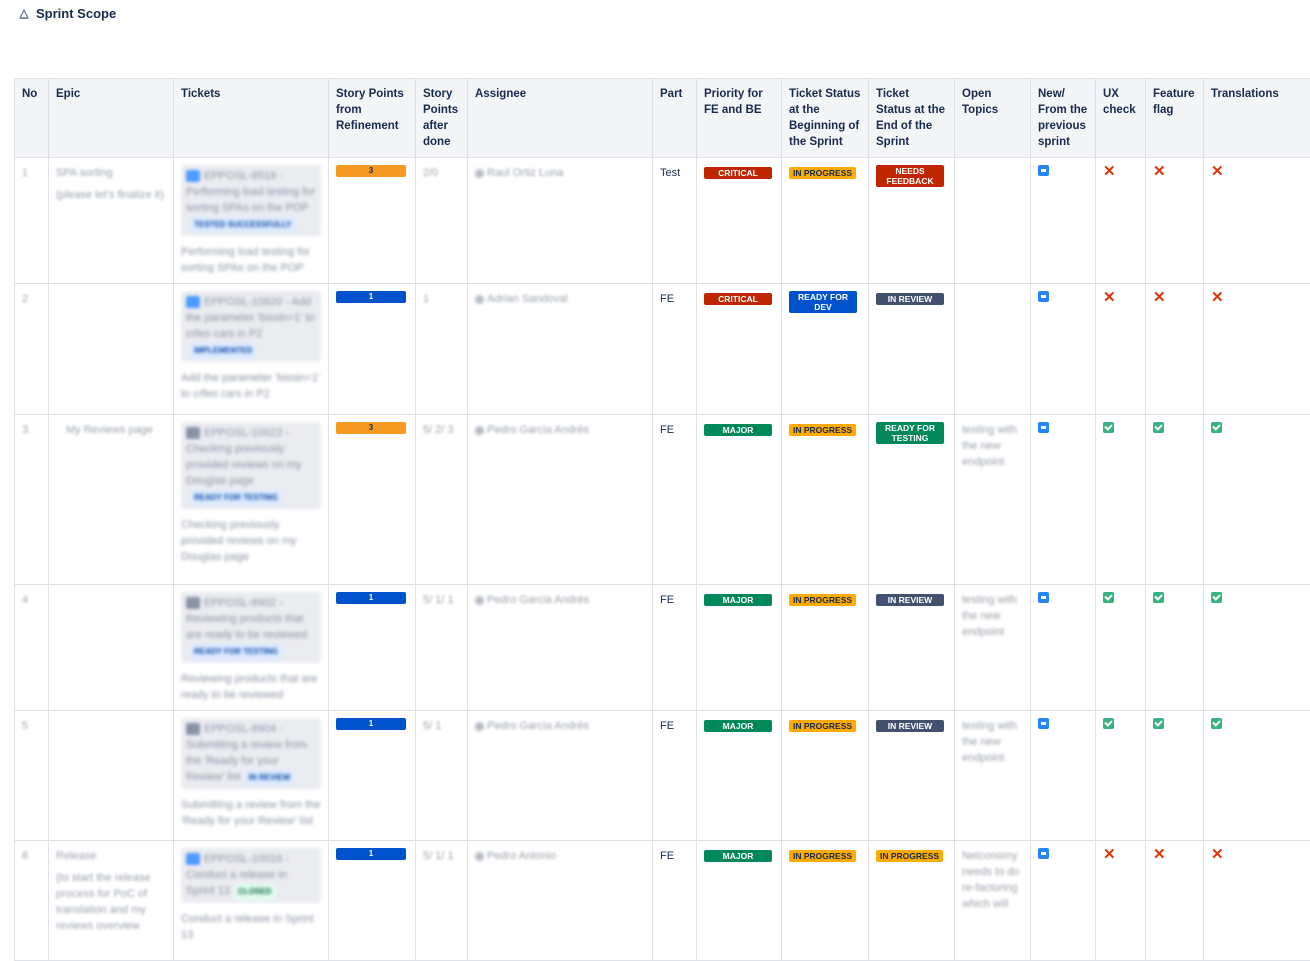 The image size is (1310, 961). I want to click on status-begin-badge: READY FOR DEV, so click(823, 302).